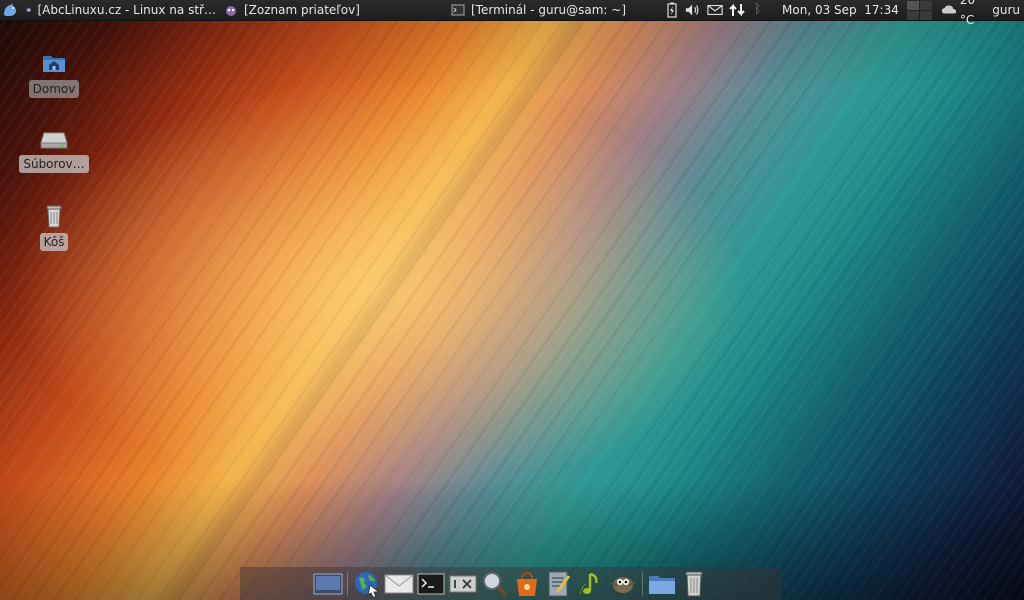  I want to click on text-editor-icon, so click(559, 583).